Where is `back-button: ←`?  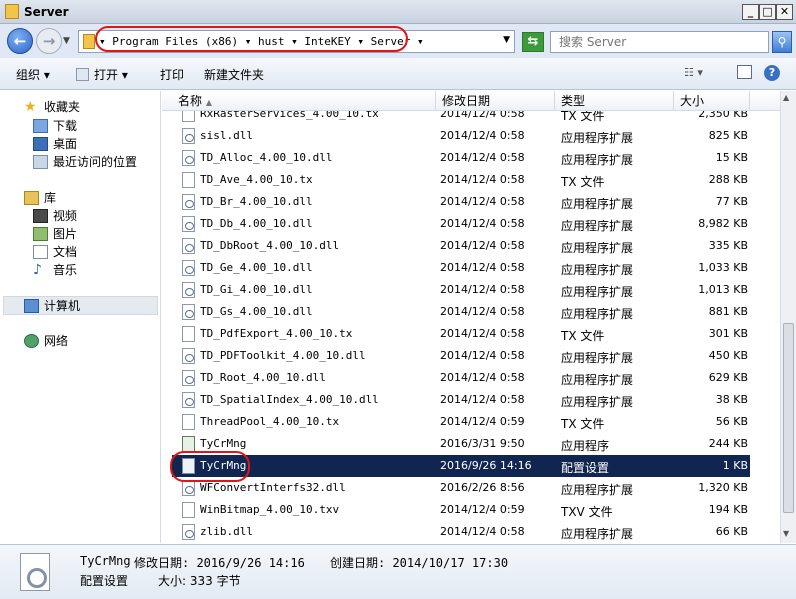
back-button: ← is located at coordinates (20, 41).